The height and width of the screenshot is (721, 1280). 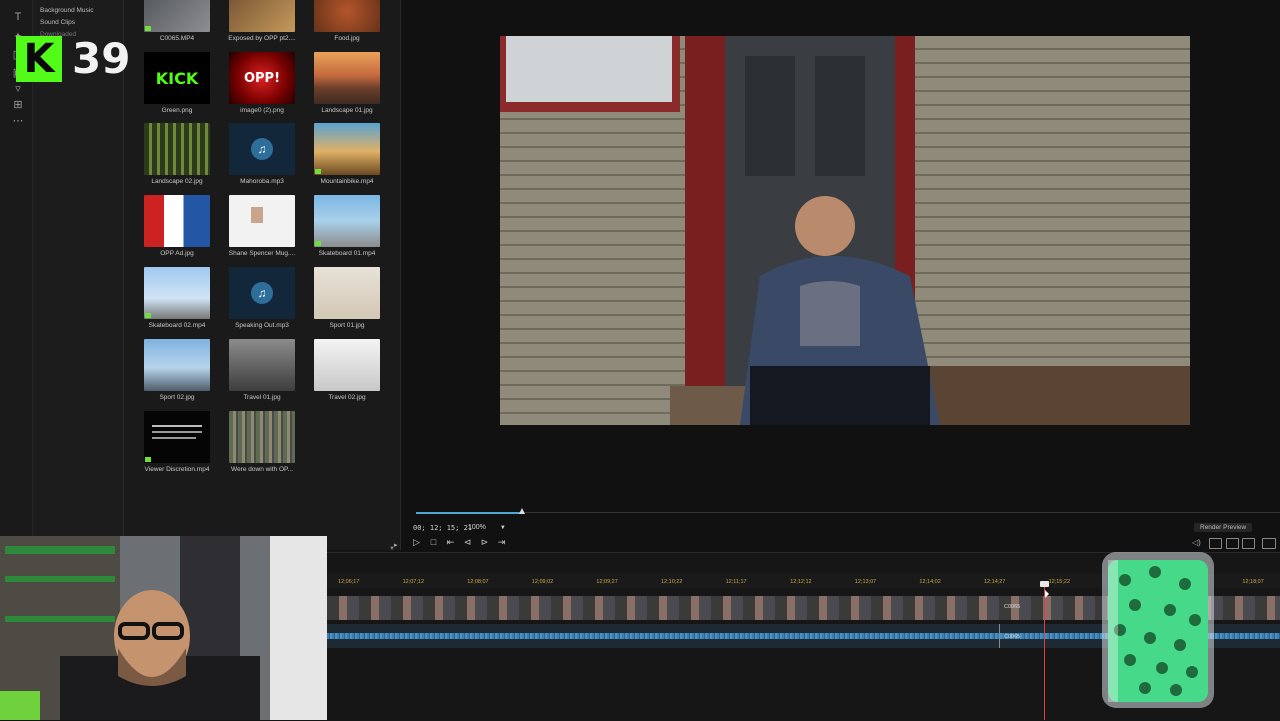 I want to click on media-item: OPP Ad.jpg, so click(x=177, y=229).